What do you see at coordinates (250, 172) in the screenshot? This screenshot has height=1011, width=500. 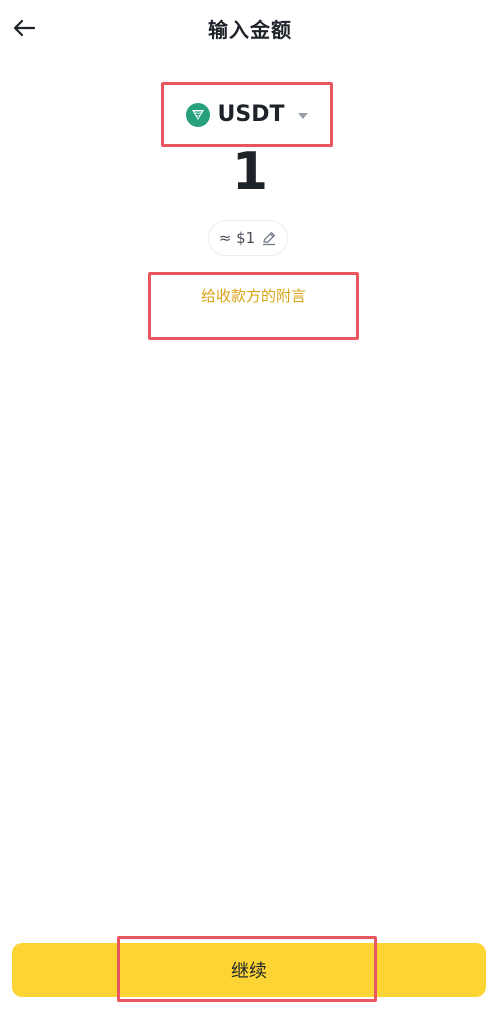 I see `amount-value: 1` at bounding box center [250, 172].